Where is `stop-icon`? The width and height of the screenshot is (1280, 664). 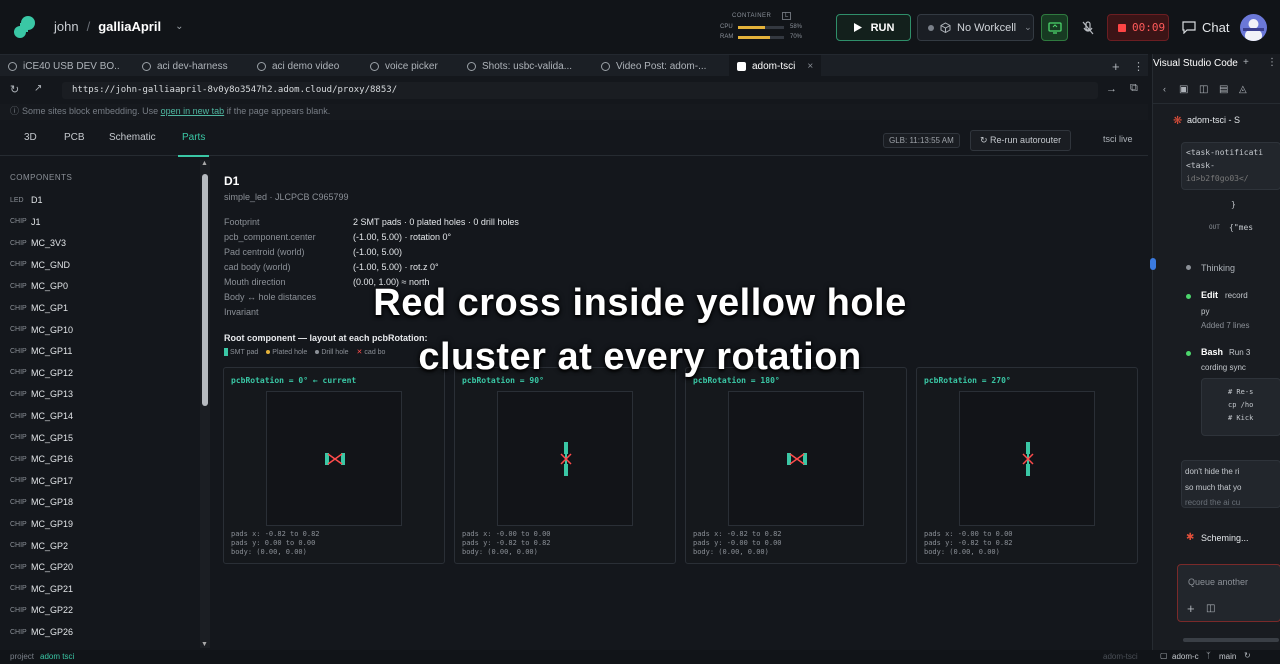 stop-icon is located at coordinates (1122, 27).